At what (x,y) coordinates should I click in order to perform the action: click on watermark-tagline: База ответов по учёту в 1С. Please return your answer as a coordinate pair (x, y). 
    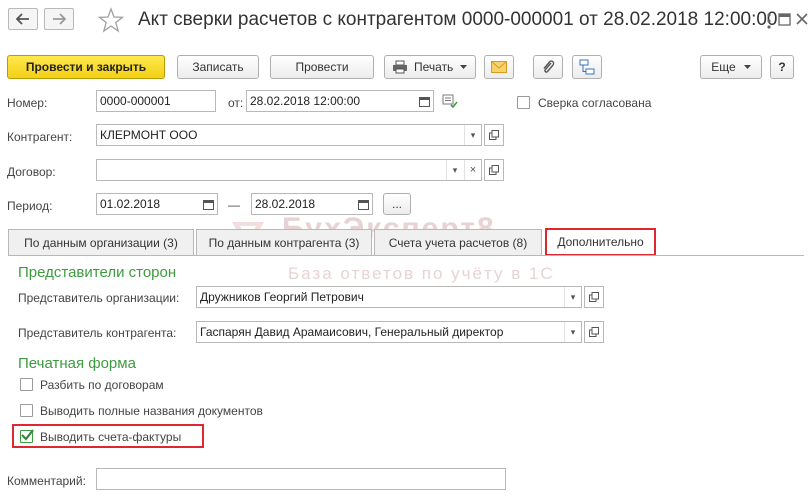
    Looking at the image, I should click on (421, 273).